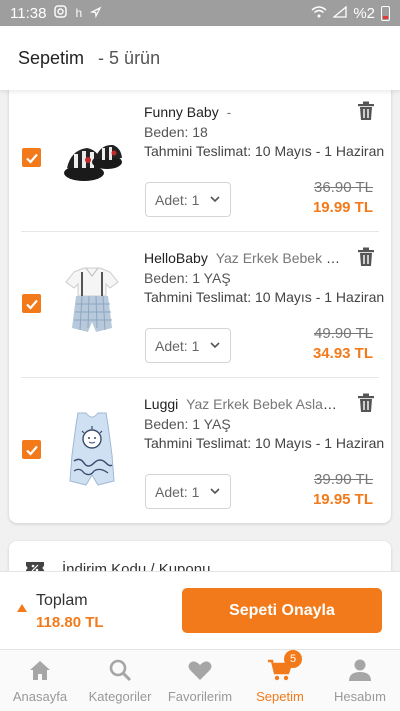 The width and height of the screenshot is (400, 711). I want to click on expand-summary-icon, so click(22, 608).